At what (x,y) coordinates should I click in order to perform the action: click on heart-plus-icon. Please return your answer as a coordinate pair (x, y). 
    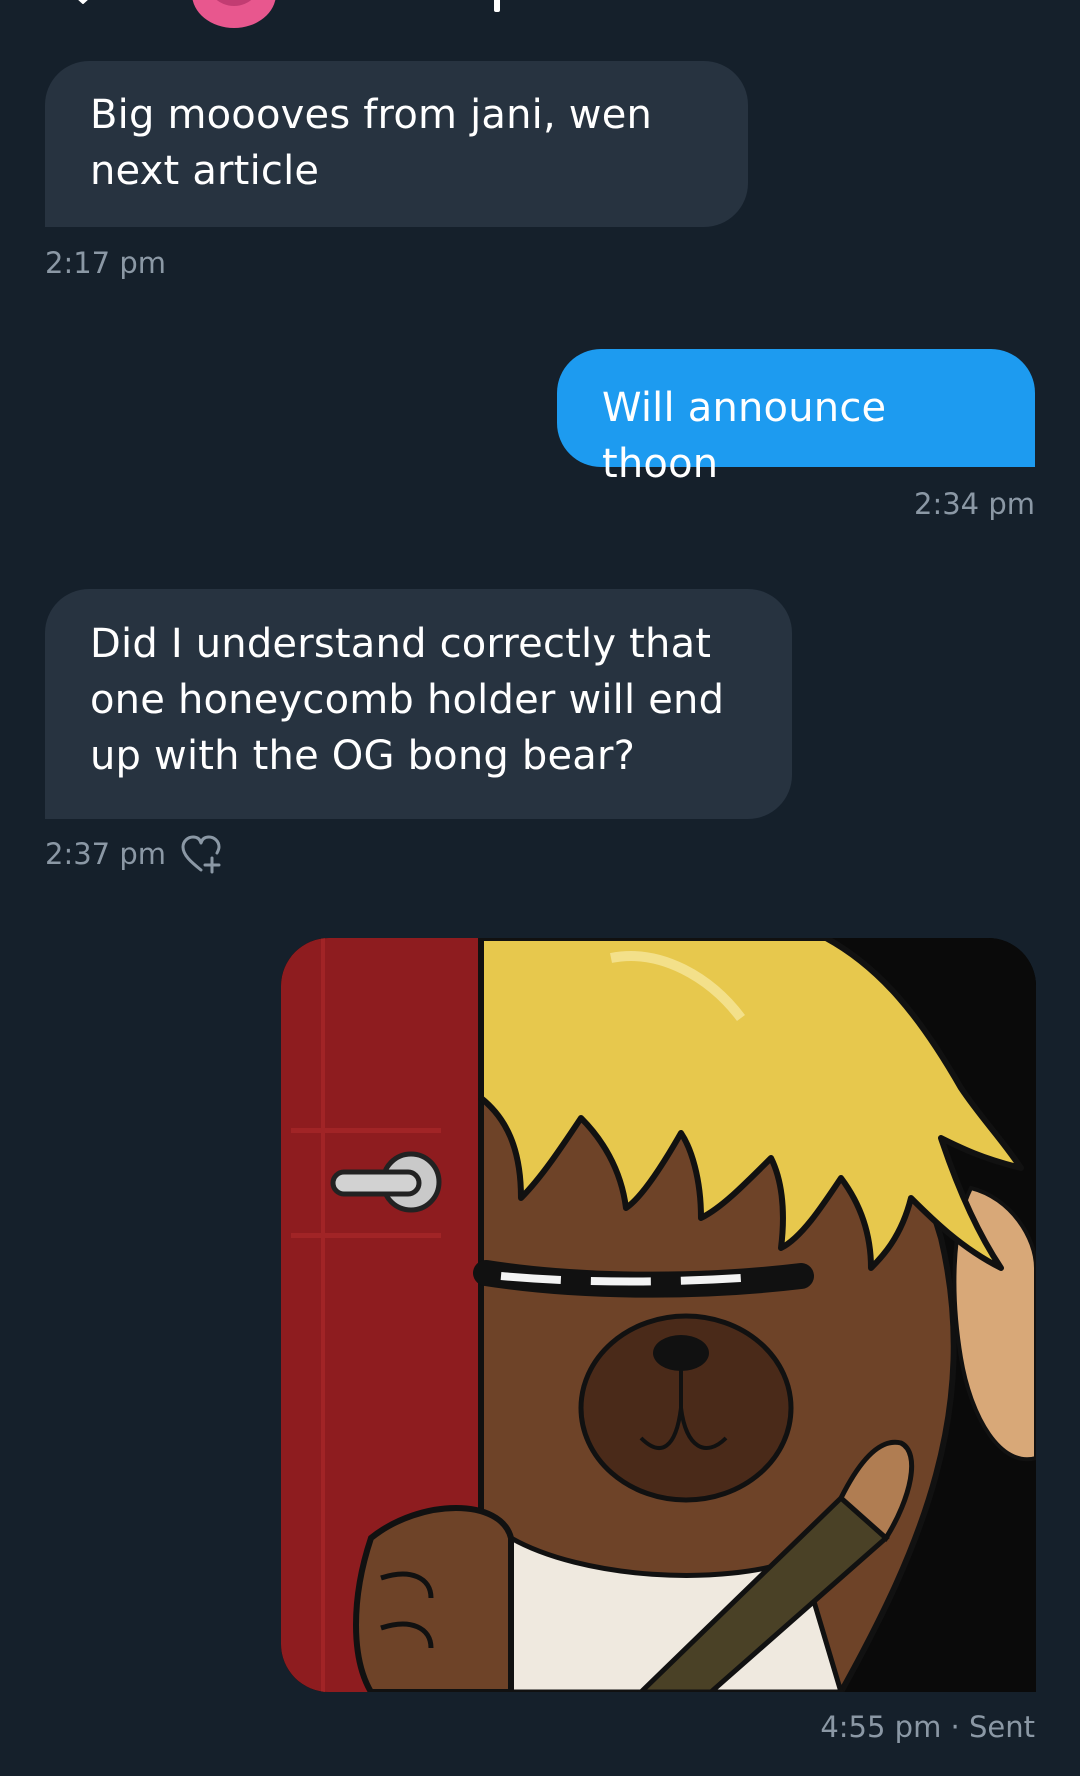
    Looking at the image, I should click on (202, 854).